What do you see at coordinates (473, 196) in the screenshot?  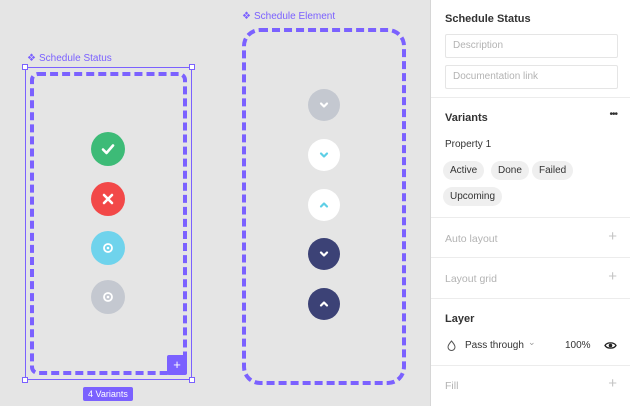 I see `variant-chip-upcoming: Upcoming` at bounding box center [473, 196].